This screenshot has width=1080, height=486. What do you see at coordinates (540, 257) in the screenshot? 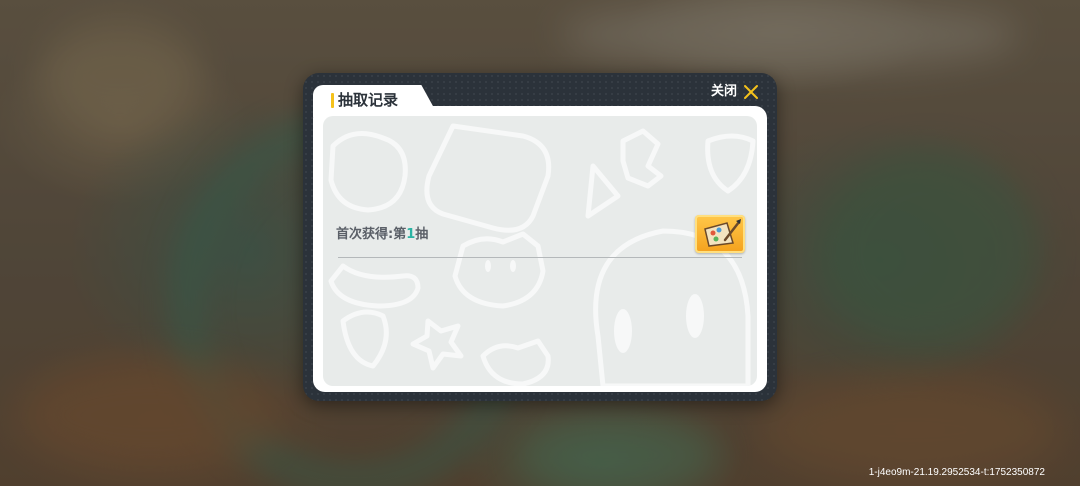
I see `record-divider` at bounding box center [540, 257].